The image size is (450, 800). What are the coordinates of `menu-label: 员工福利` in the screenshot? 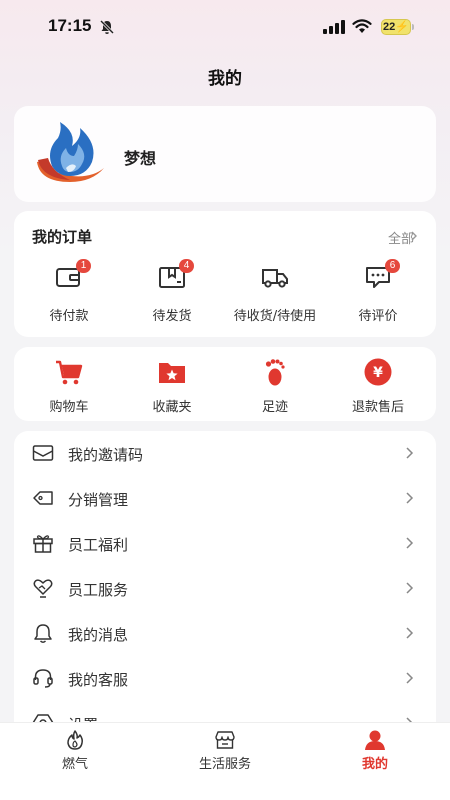 It's located at (98, 545).